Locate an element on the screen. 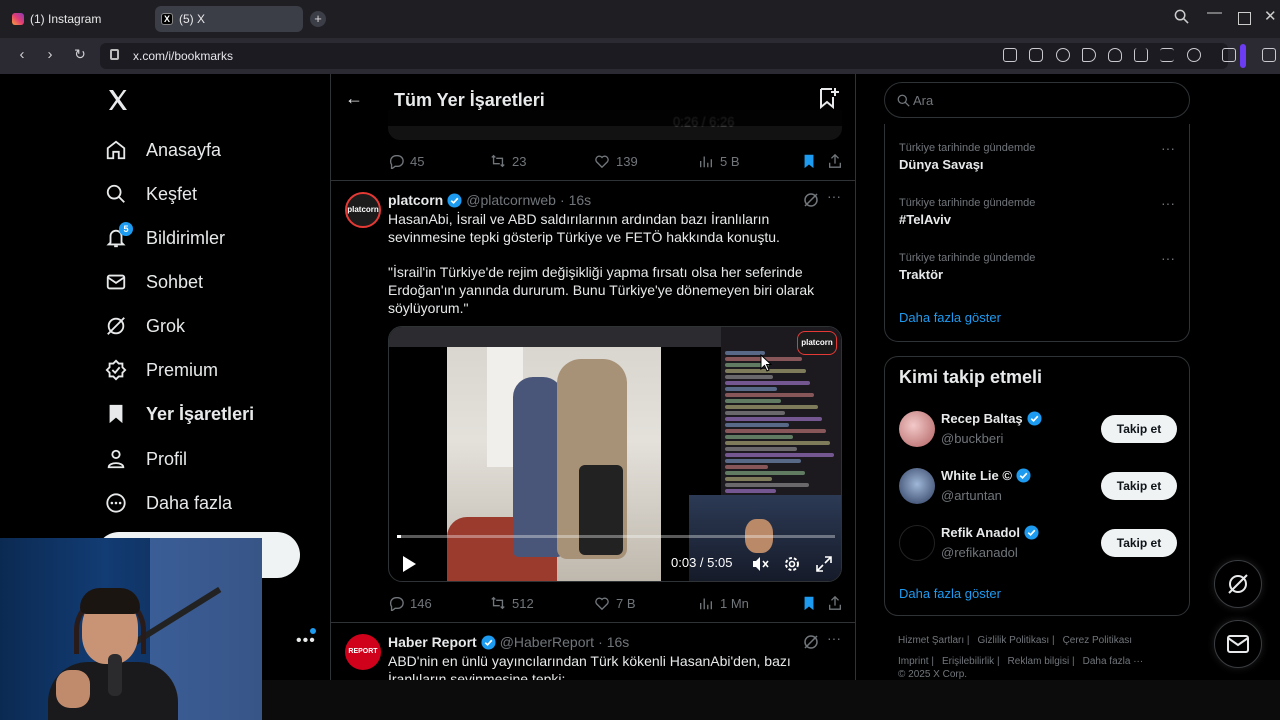  avatar: REPORT is located at coordinates (363, 652).